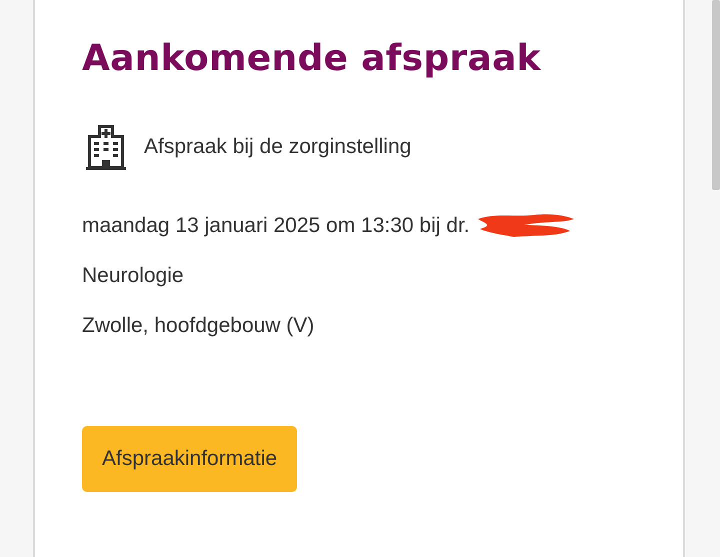 Image resolution: width=720 pixels, height=557 pixels. I want to click on card-title: Aankomende afspraak, so click(312, 58).